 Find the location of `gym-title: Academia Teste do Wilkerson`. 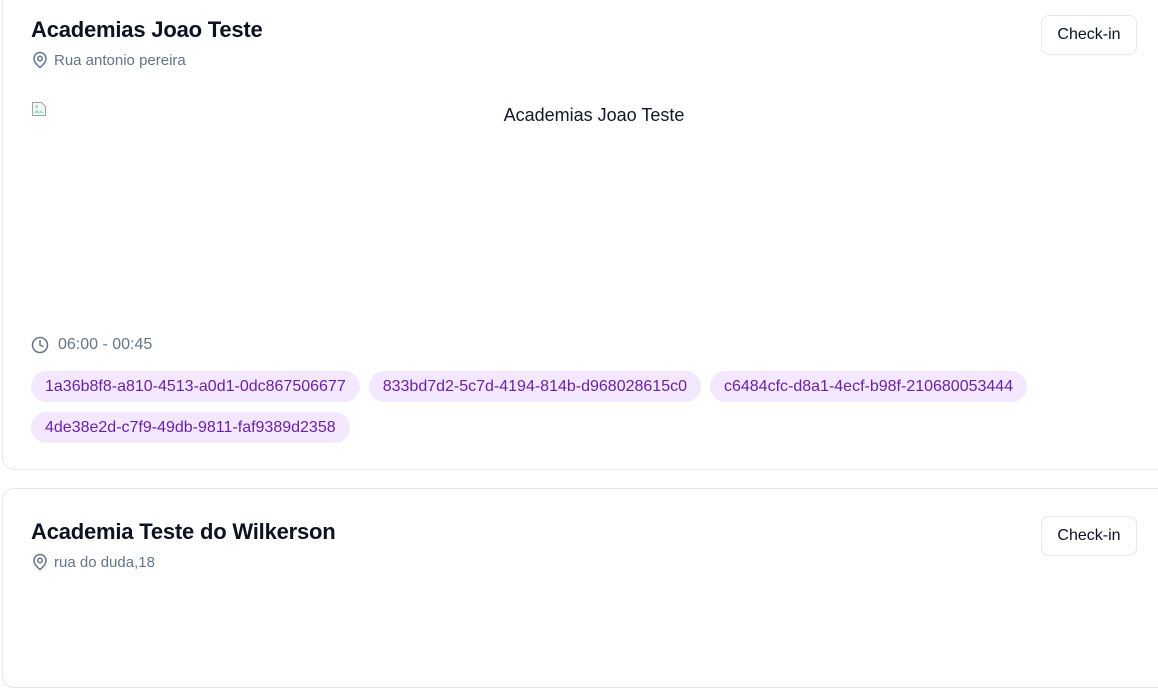

gym-title: Academia Teste do Wilkerson is located at coordinates (183, 531).